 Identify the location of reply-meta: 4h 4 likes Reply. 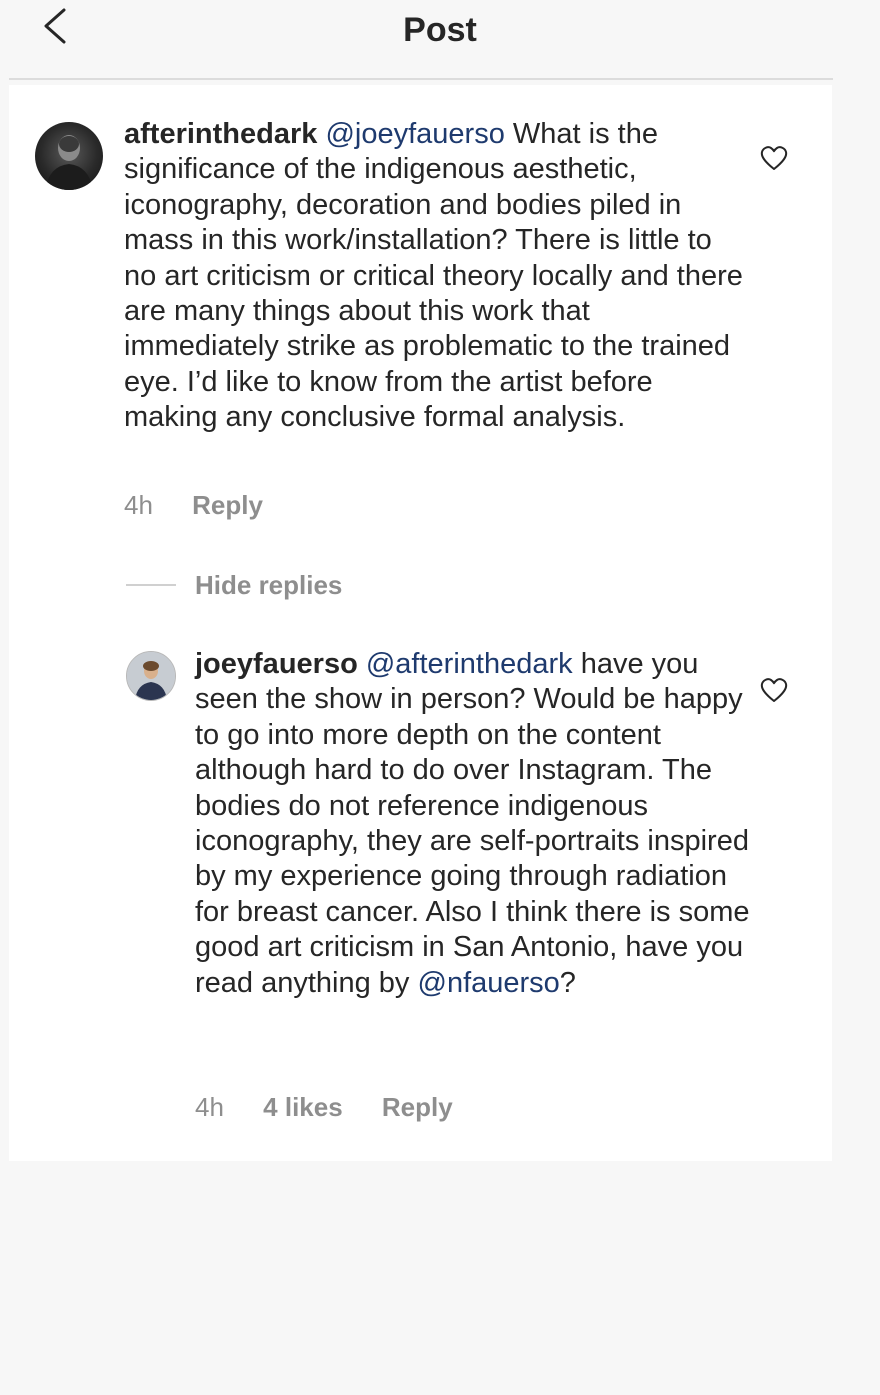
(340, 1107).